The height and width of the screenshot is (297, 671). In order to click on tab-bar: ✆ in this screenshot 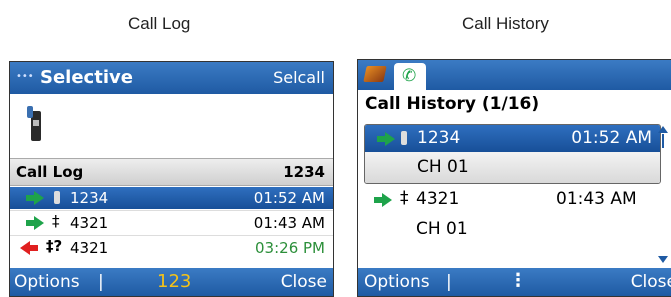, I will do `click(514, 75)`.